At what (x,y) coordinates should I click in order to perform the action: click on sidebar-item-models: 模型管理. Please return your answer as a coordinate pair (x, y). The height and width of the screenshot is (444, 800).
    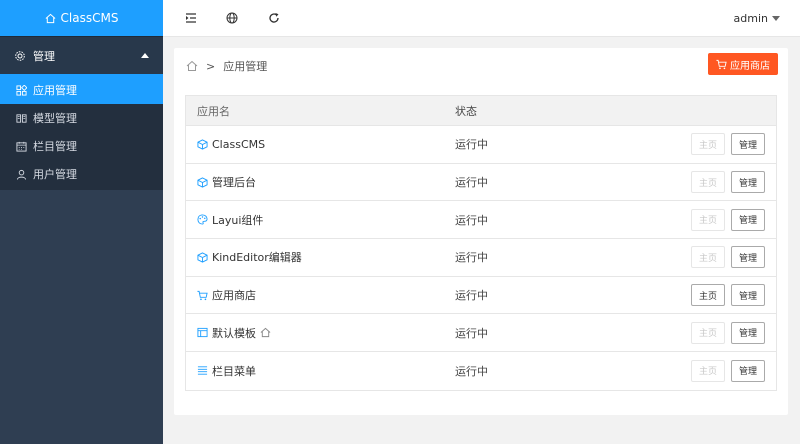
    Looking at the image, I should click on (81, 118).